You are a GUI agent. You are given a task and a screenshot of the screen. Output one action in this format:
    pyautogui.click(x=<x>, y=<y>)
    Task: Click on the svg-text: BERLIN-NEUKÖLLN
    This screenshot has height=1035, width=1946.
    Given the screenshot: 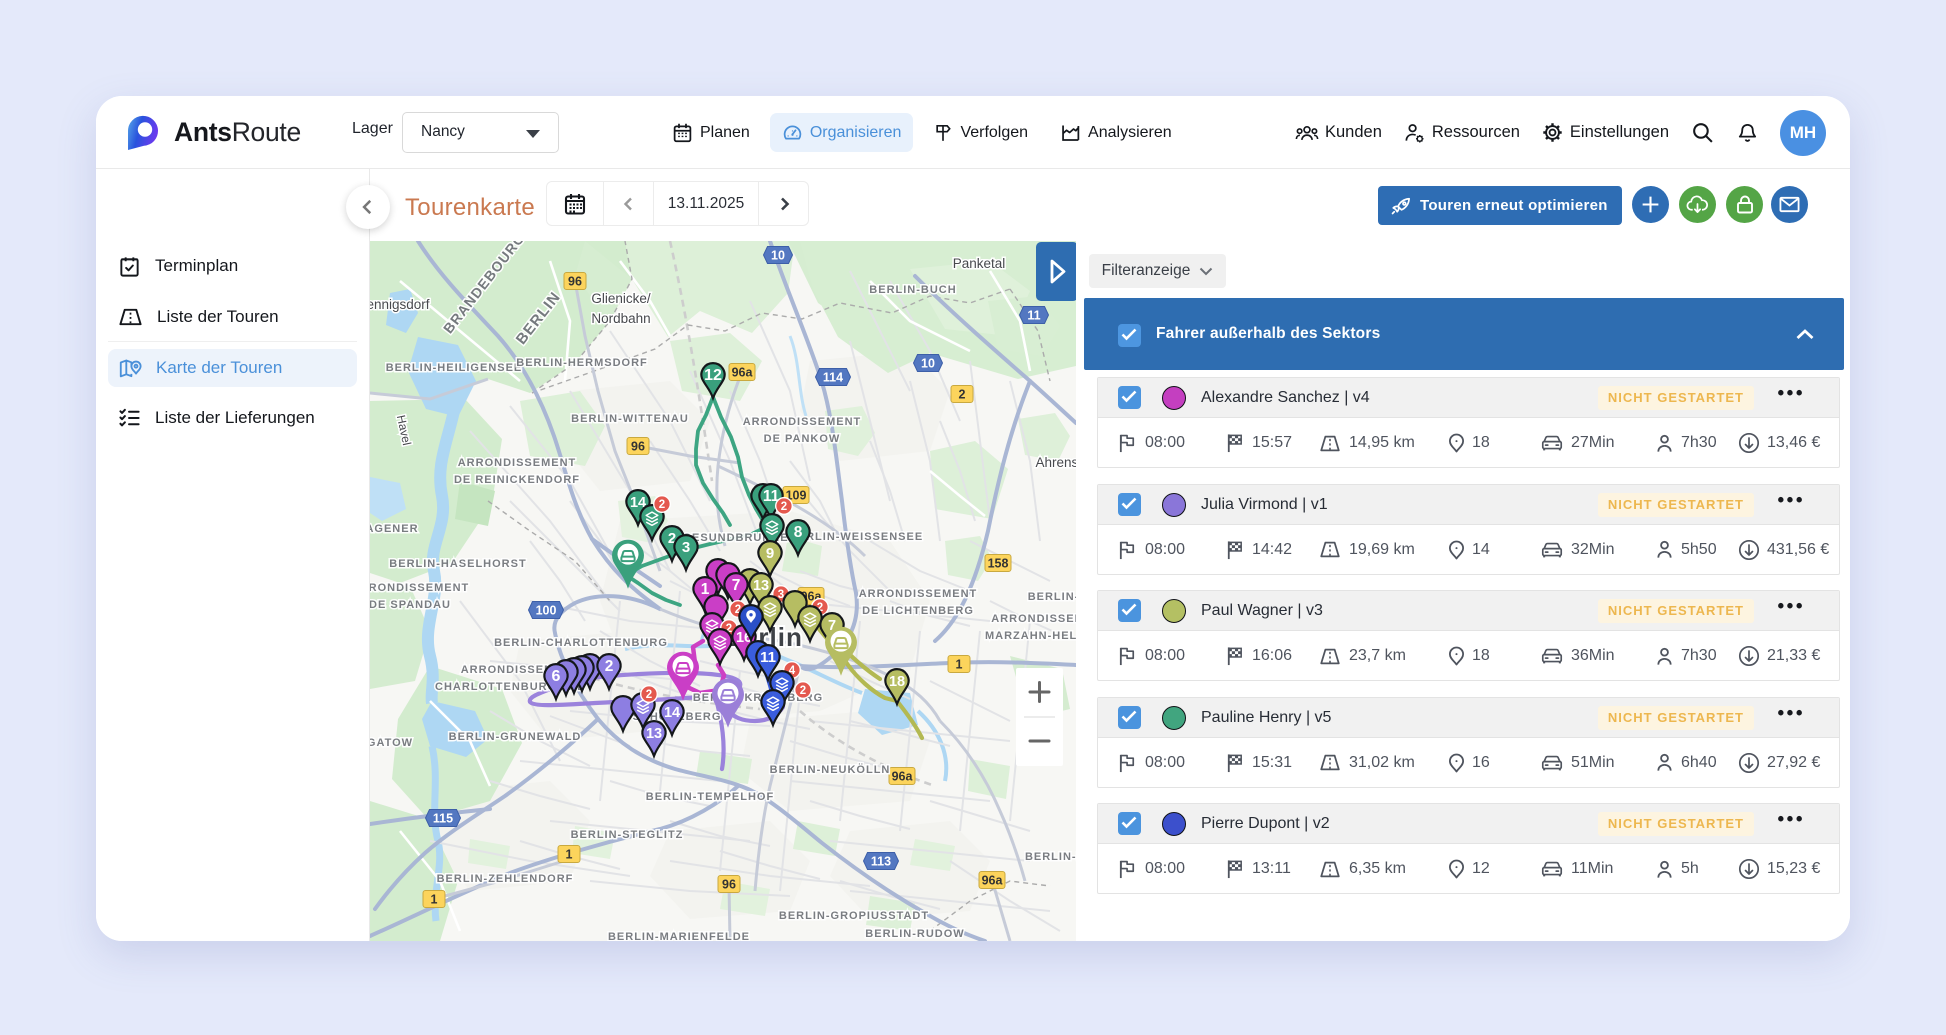 What is the action you would take?
    pyautogui.click(x=830, y=769)
    